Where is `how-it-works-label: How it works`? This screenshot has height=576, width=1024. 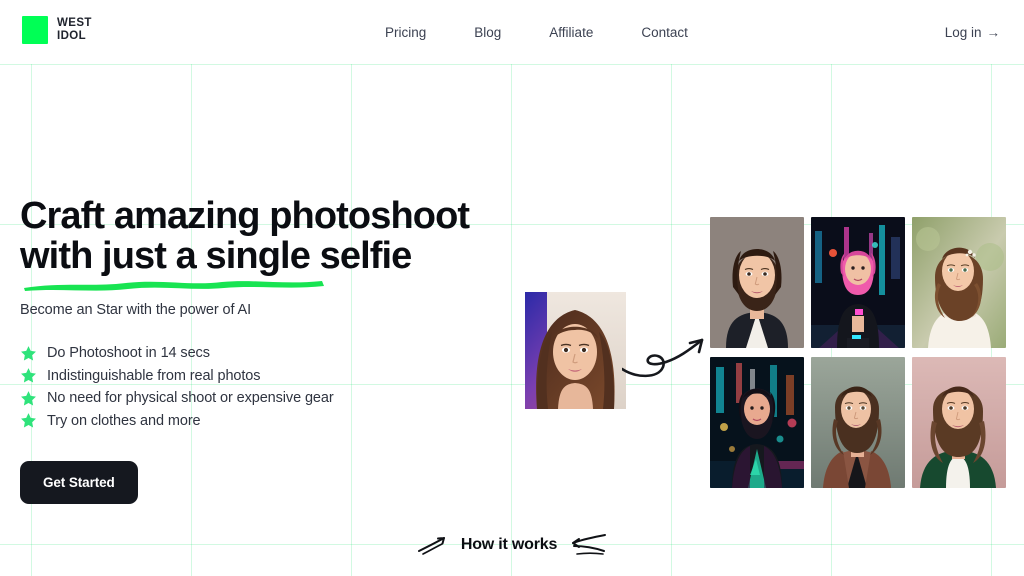 how-it-works-label: How it works is located at coordinates (509, 544).